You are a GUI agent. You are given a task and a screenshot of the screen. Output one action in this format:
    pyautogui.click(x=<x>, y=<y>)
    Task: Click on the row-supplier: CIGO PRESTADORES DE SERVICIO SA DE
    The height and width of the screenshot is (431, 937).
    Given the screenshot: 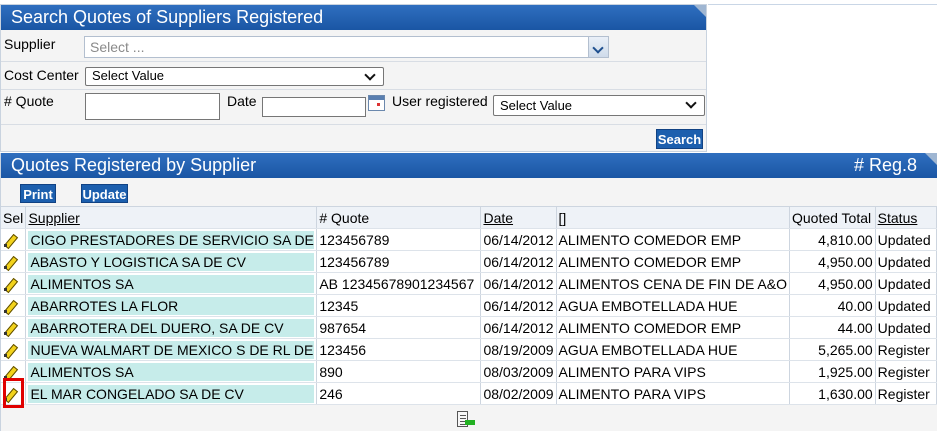 What is the action you would take?
    pyautogui.click(x=171, y=239)
    